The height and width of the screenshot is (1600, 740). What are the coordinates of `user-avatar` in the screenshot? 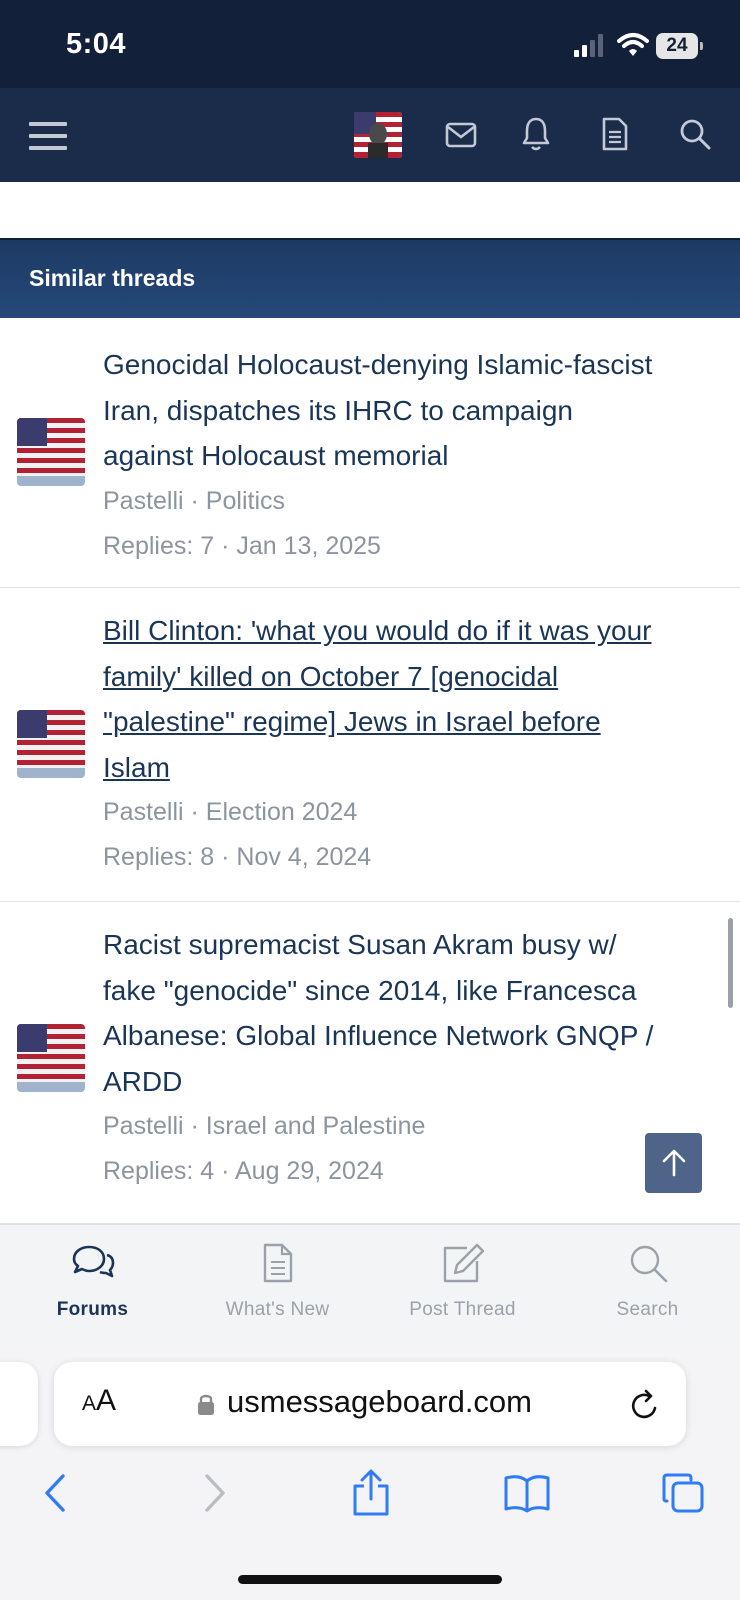 It's located at (378, 135).